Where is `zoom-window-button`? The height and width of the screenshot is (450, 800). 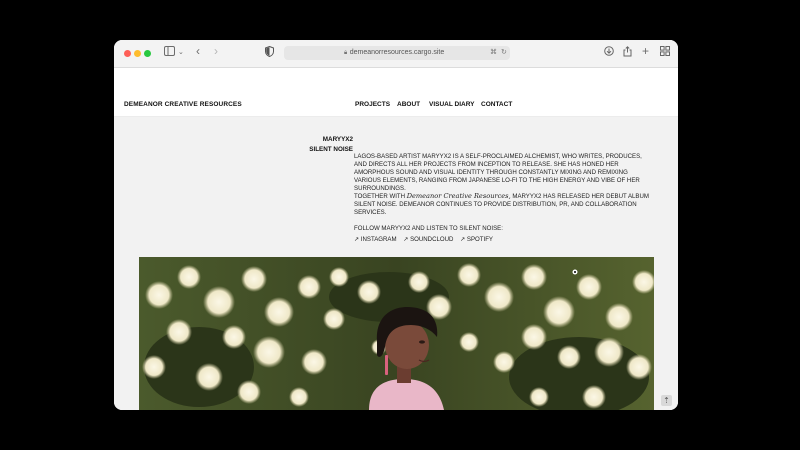
zoom-window-button is located at coordinates (147, 53).